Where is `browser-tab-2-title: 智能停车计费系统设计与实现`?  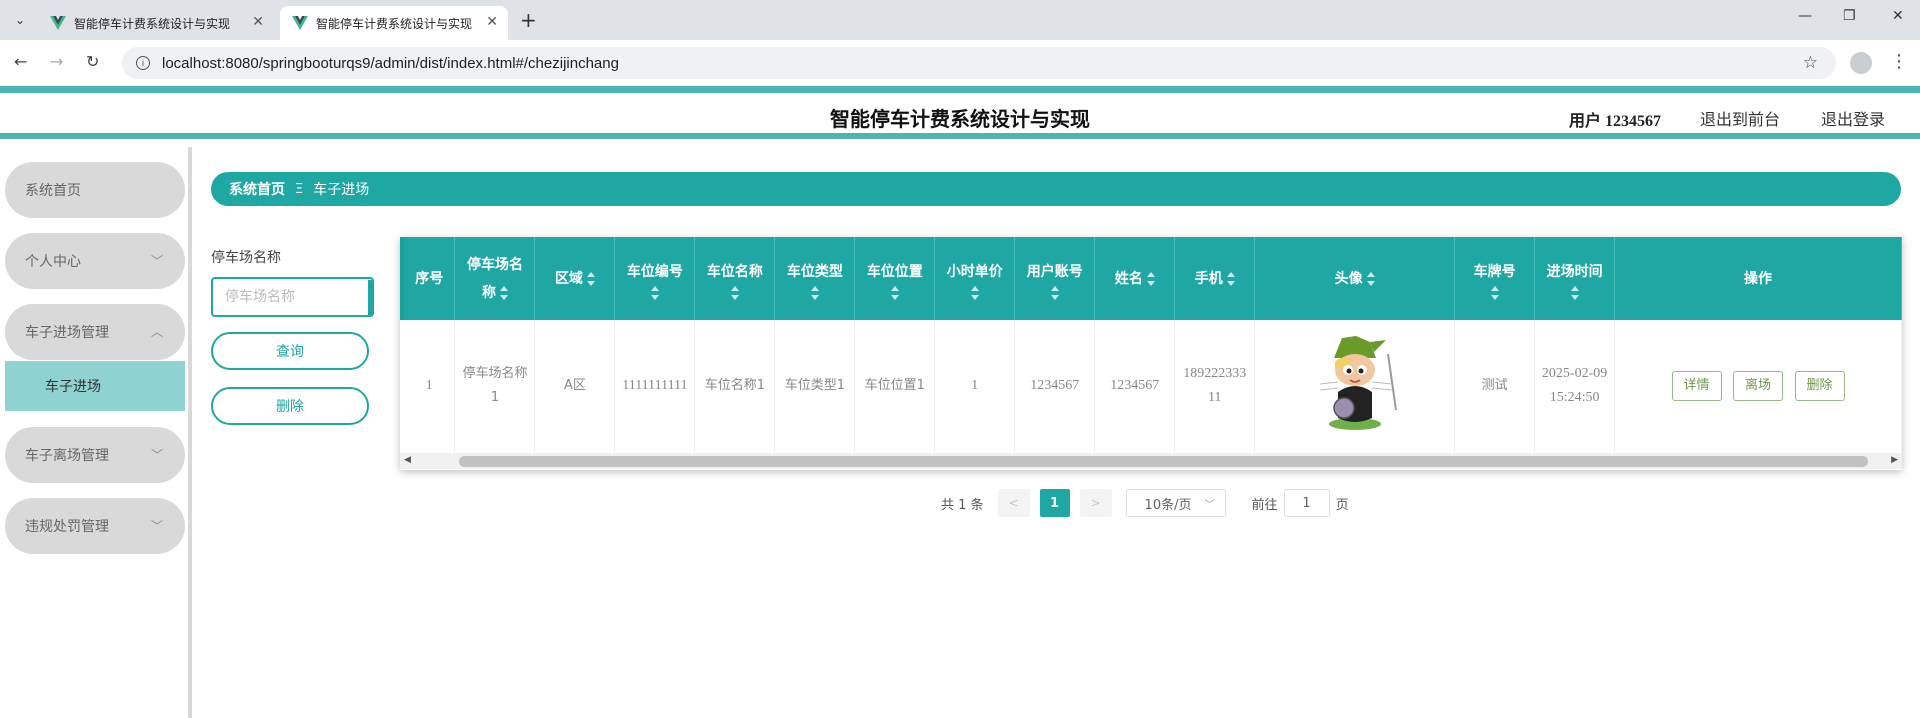
browser-tab-2-title: 智能停车计费系统设计与实现 is located at coordinates (394, 23).